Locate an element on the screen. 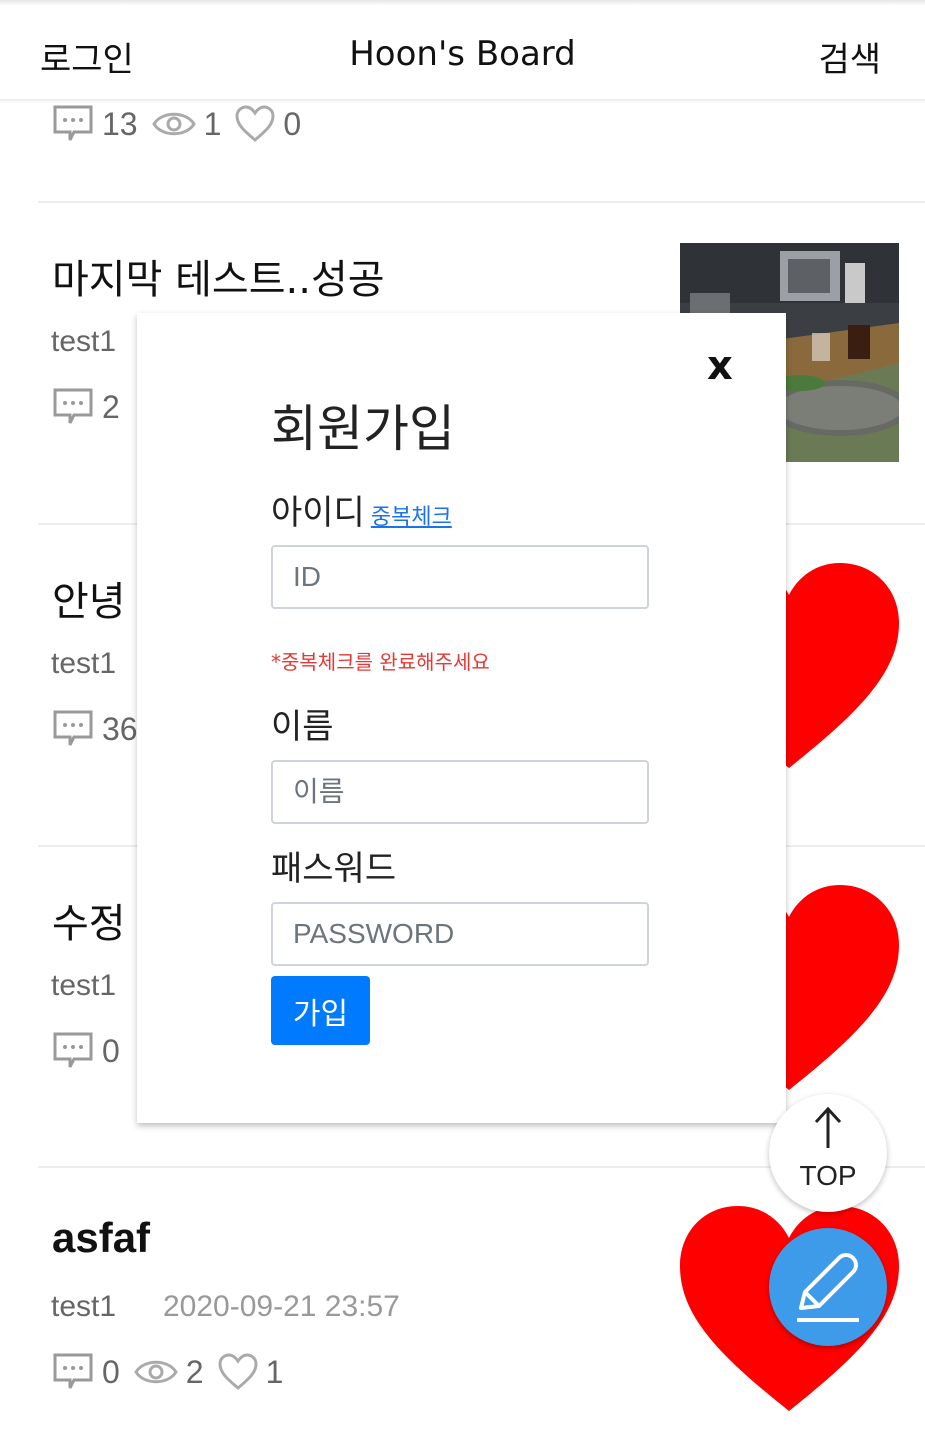  post-title: asfaf is located at coordinates (101, 1237).